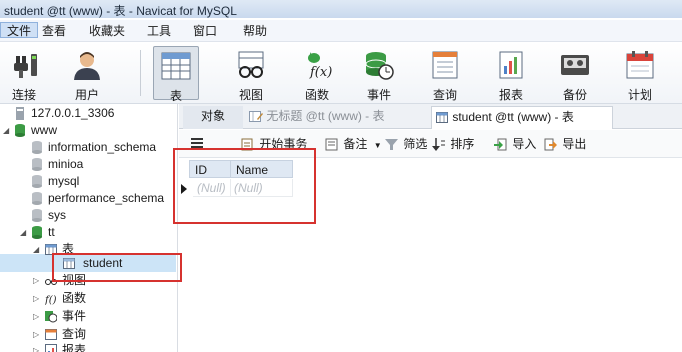 Image resolution: width=682 pixels, height=352 pixels. I want to click on connect-button: 连接, so click(24, 74).